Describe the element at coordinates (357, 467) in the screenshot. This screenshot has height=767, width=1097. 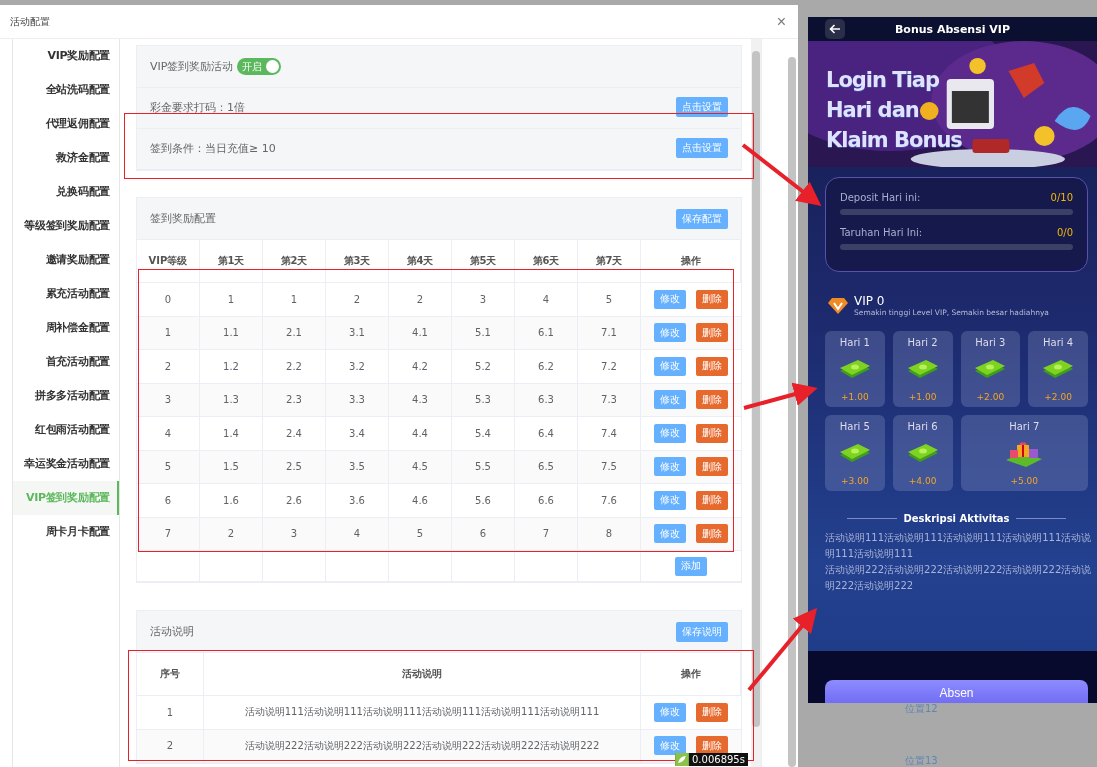
I see `table-cell: 3.5` at that location.